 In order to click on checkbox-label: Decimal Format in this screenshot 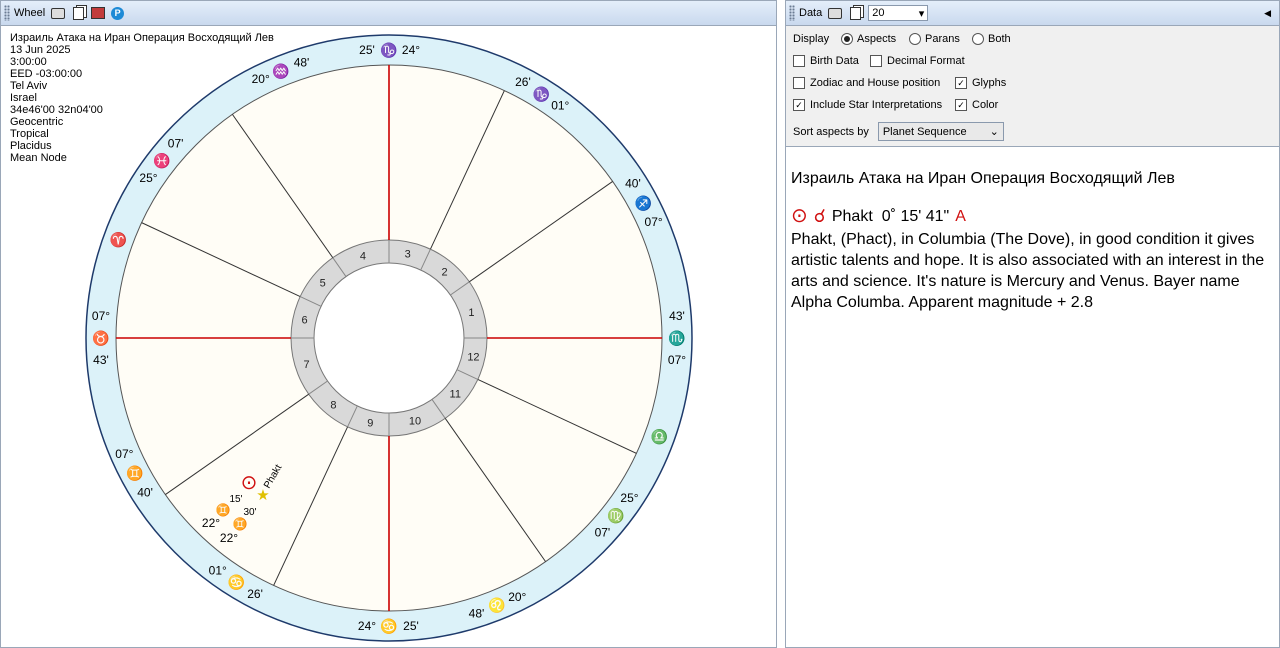, I will do `click(926, 61)`.